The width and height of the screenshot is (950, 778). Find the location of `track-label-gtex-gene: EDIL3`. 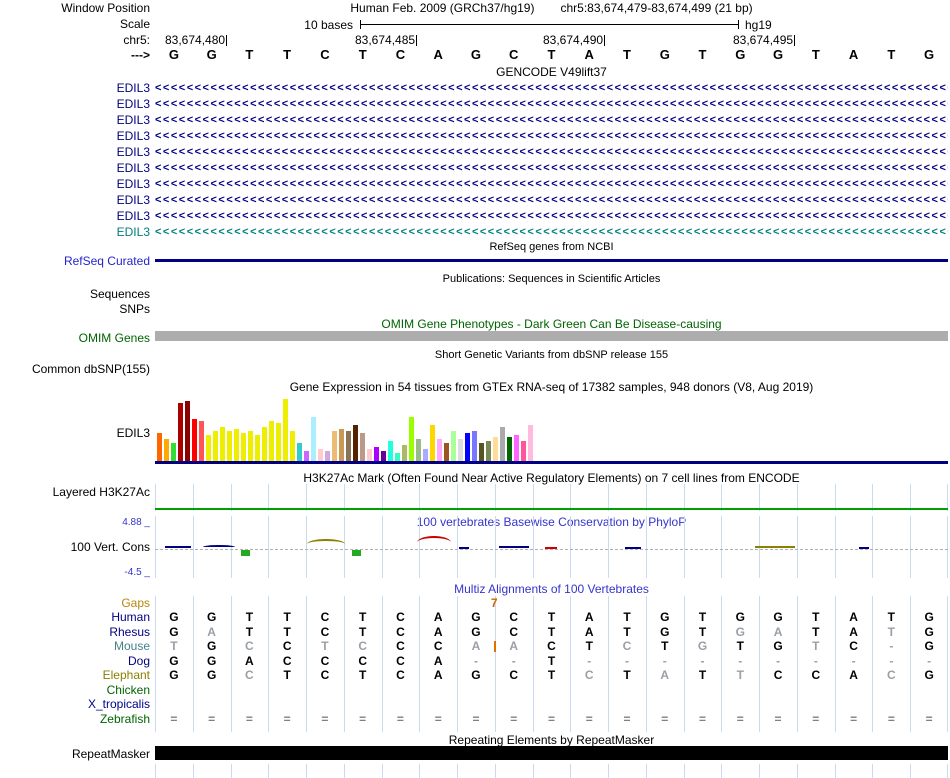

track-label-gtex-gene: EDIL3 is located at coordinates (75, 433).